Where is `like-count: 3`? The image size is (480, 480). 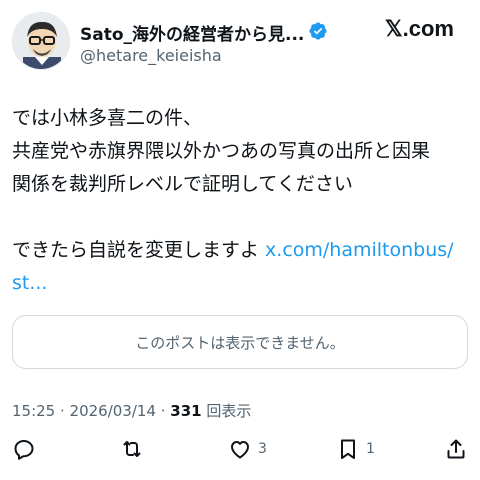 like-count: 3 is located at coordinates (262, 449).